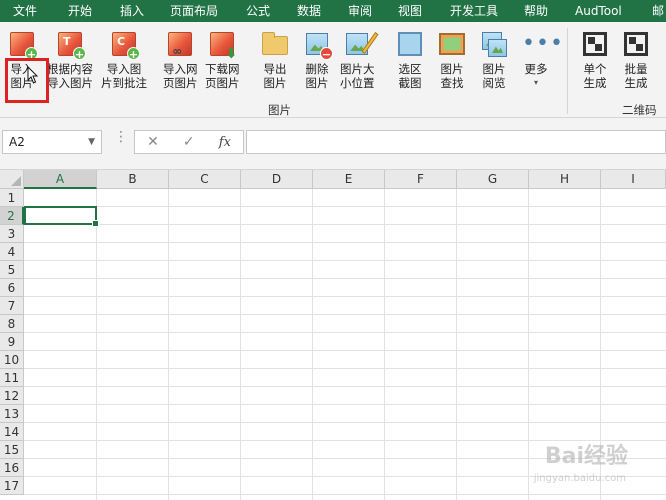  I want to click on chevron-down-icon: ▼, so click(91, 142).